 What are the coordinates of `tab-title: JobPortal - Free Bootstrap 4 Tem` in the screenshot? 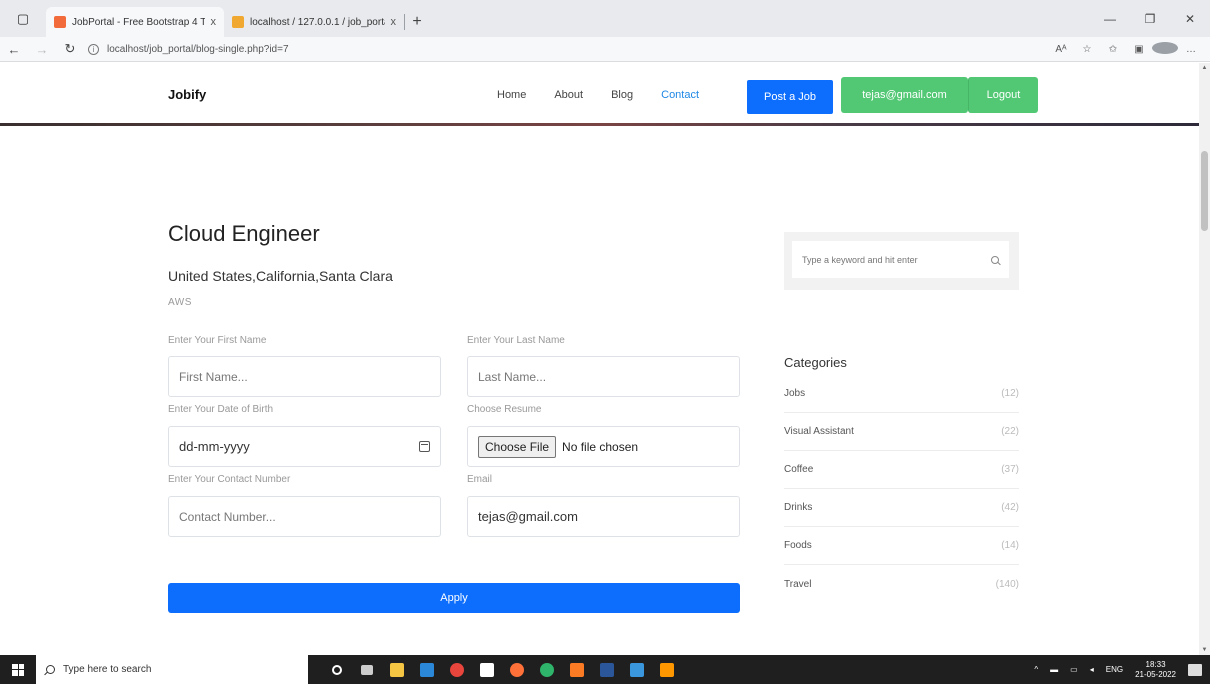 It's located at (138, 22).